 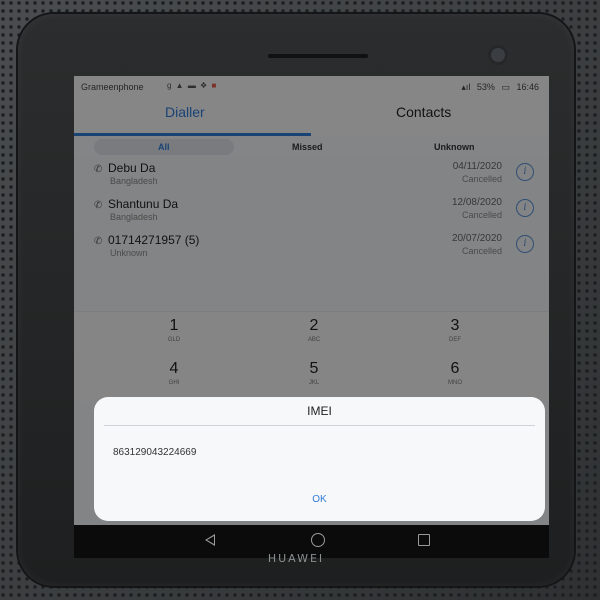 What do you see at coordinates (318, 56) in the screenshot?
I see `earpiece-speaker` at bounding box center [318, 56].